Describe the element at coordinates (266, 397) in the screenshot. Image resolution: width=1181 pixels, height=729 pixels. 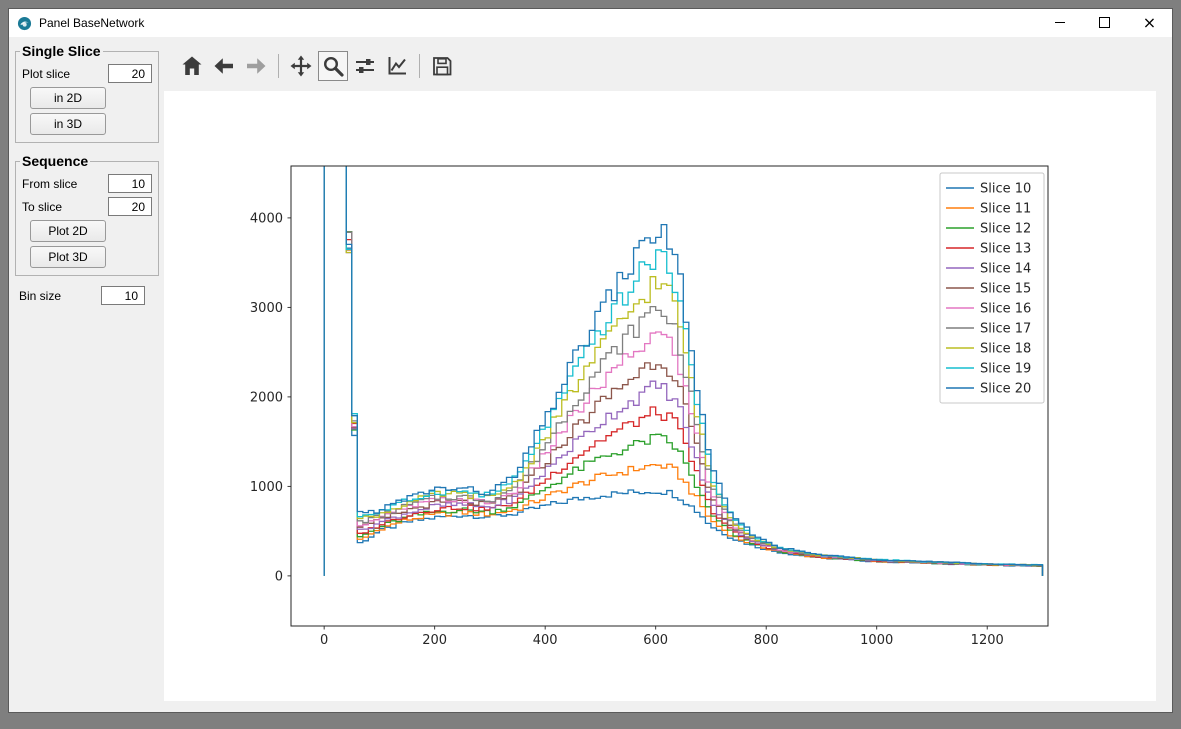
I see `y-tick-label: 2000` at that location.